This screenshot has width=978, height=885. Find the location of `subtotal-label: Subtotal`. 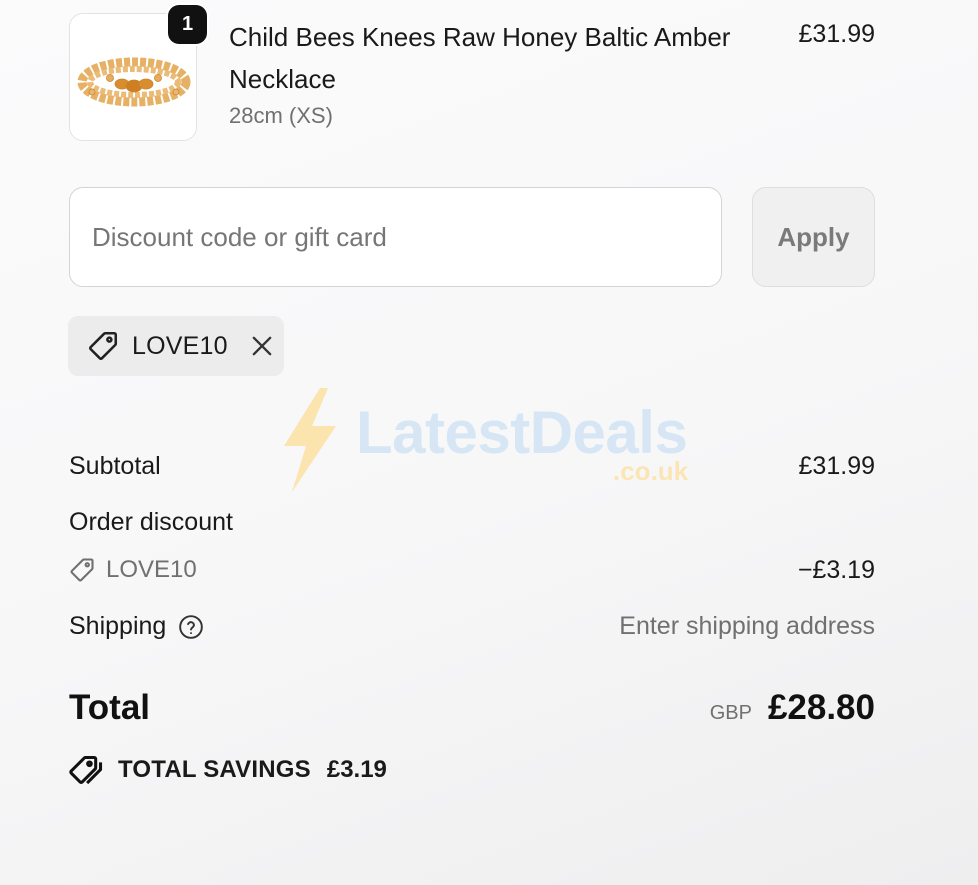

subtotal-label: Subtotal is located at coordinates (115, 466).